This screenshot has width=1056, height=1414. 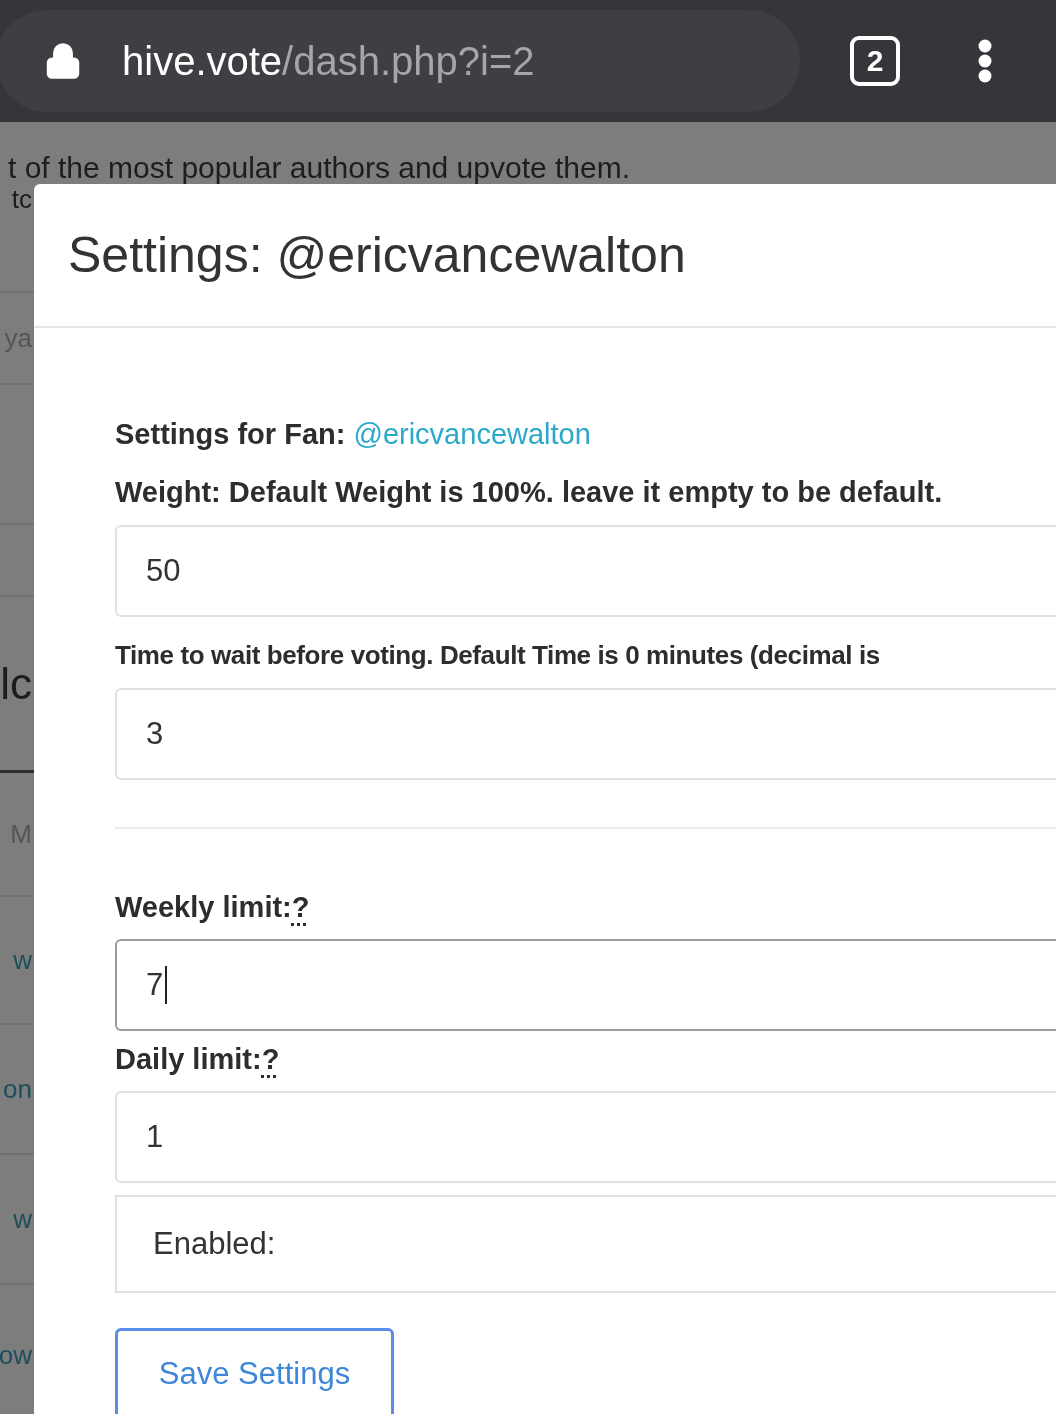 I want to click on field-label: Weekly limit:, so click(x=203, y=907).